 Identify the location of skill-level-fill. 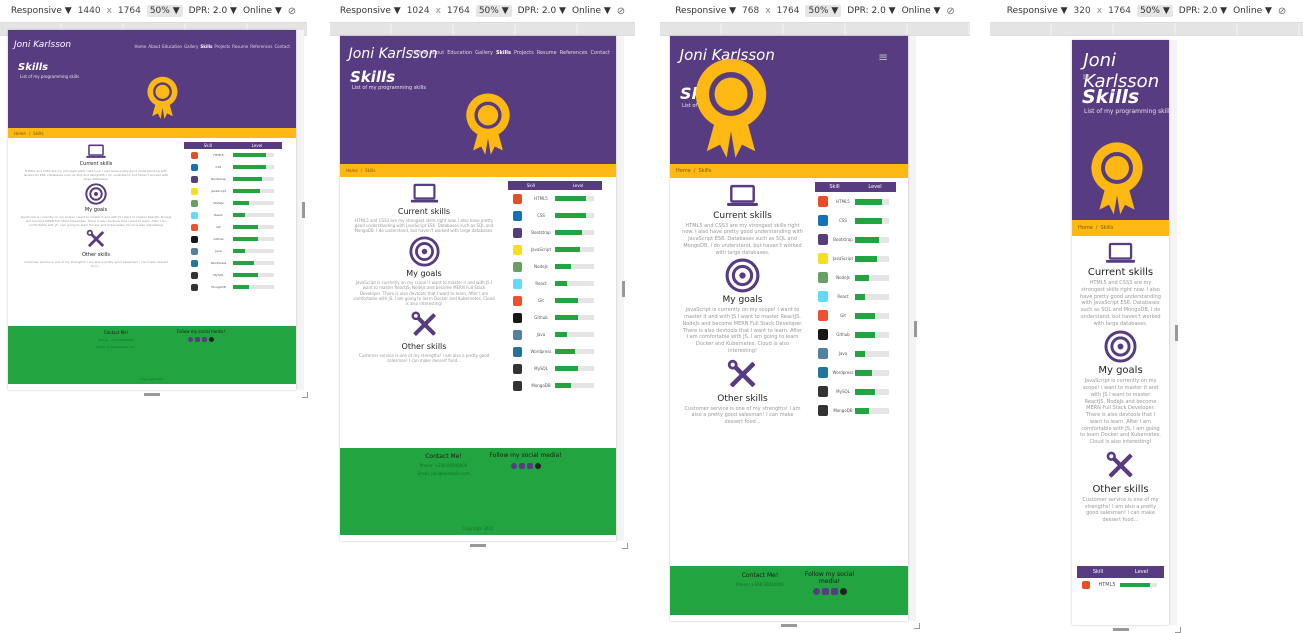
(249, 167).